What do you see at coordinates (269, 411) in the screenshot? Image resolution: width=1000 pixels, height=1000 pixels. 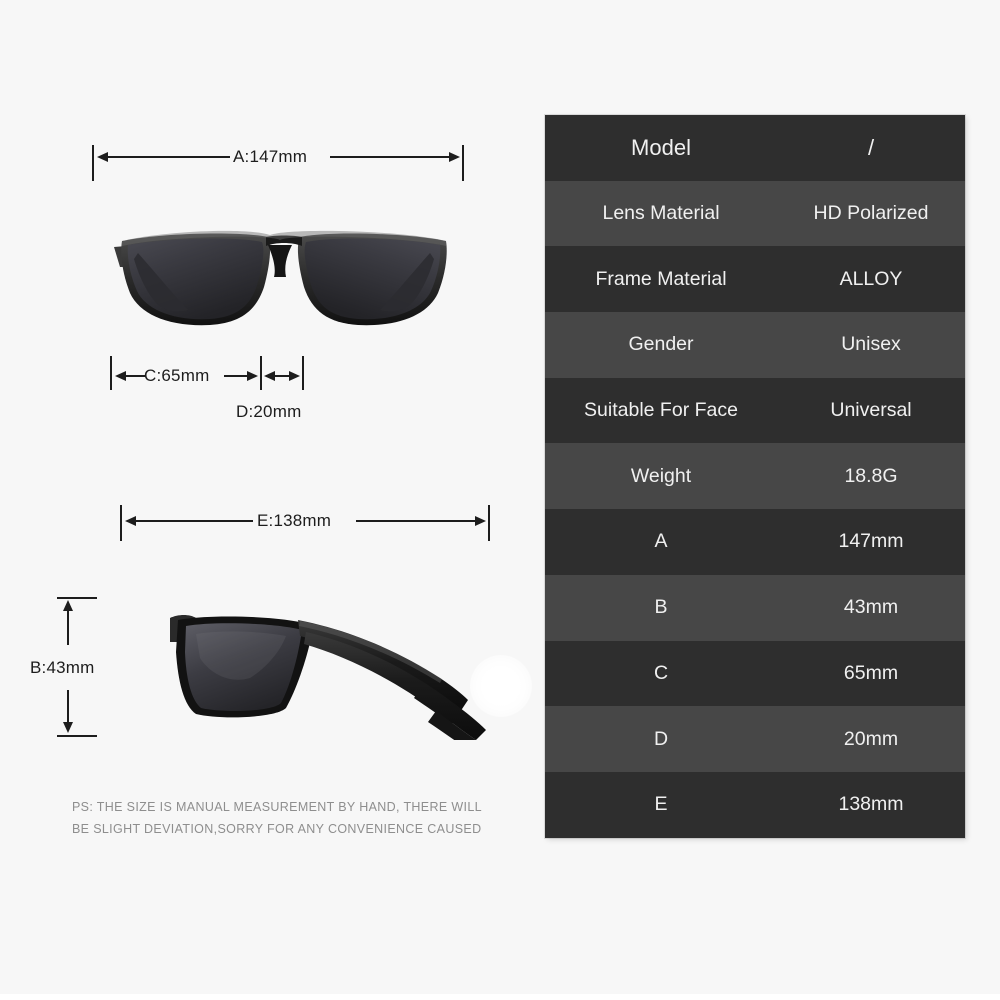 I see `dimension-d-label: D:20mm` at bounding box center [269, 411].